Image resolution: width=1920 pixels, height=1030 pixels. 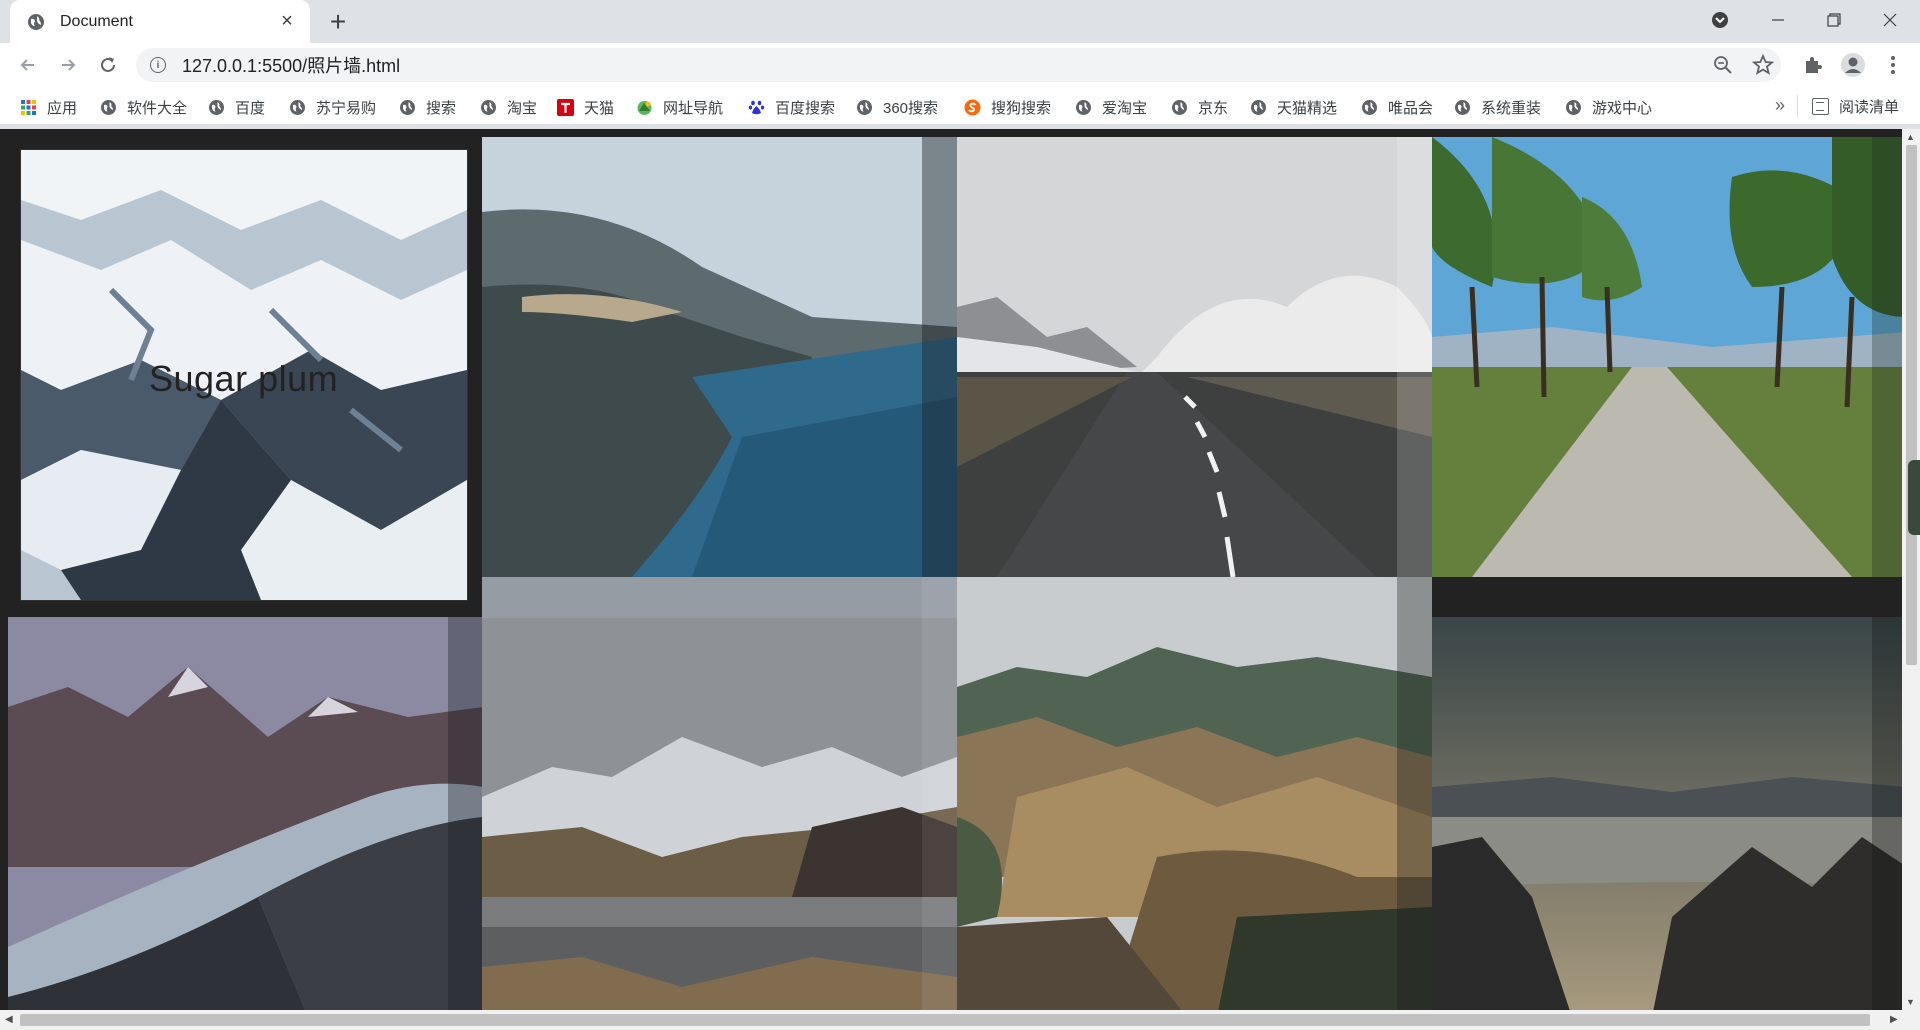 I want to click on site-info-icon: i, so click(x=158, y=65).